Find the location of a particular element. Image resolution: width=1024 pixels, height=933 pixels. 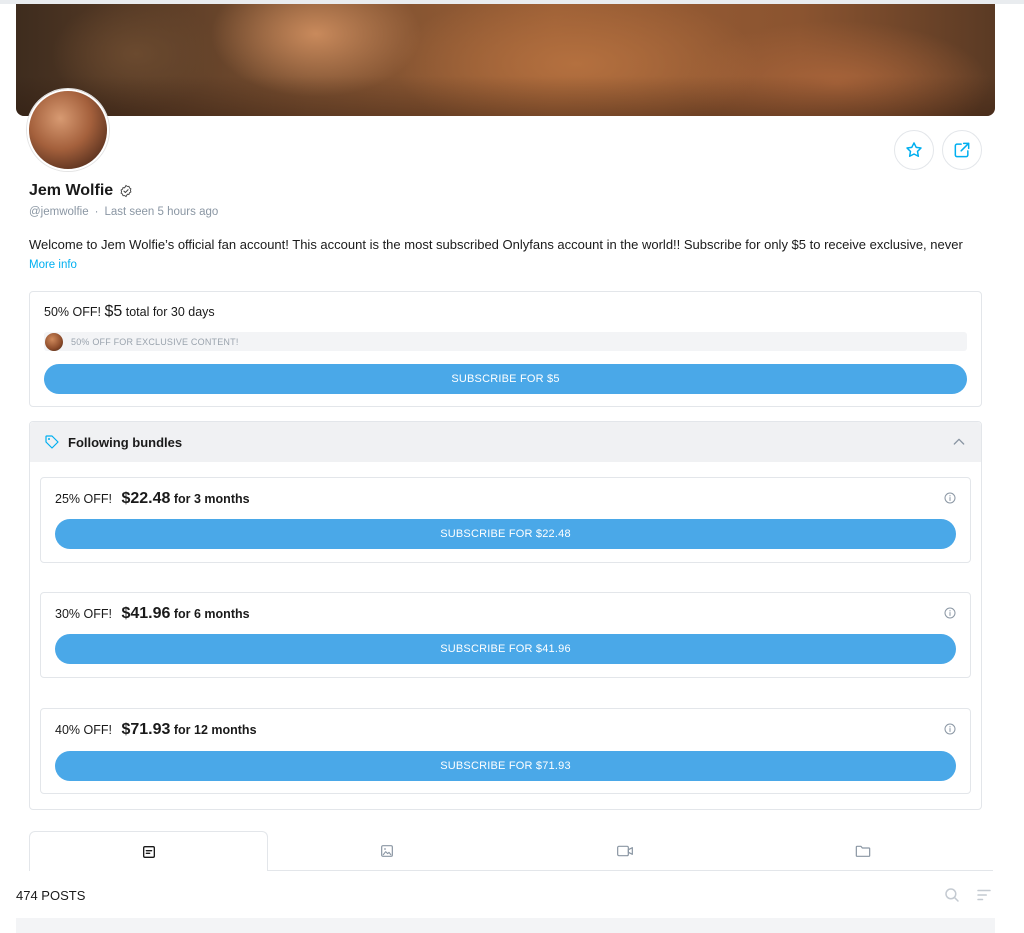

offer-price: $5 is located at coordinates (113, 311).